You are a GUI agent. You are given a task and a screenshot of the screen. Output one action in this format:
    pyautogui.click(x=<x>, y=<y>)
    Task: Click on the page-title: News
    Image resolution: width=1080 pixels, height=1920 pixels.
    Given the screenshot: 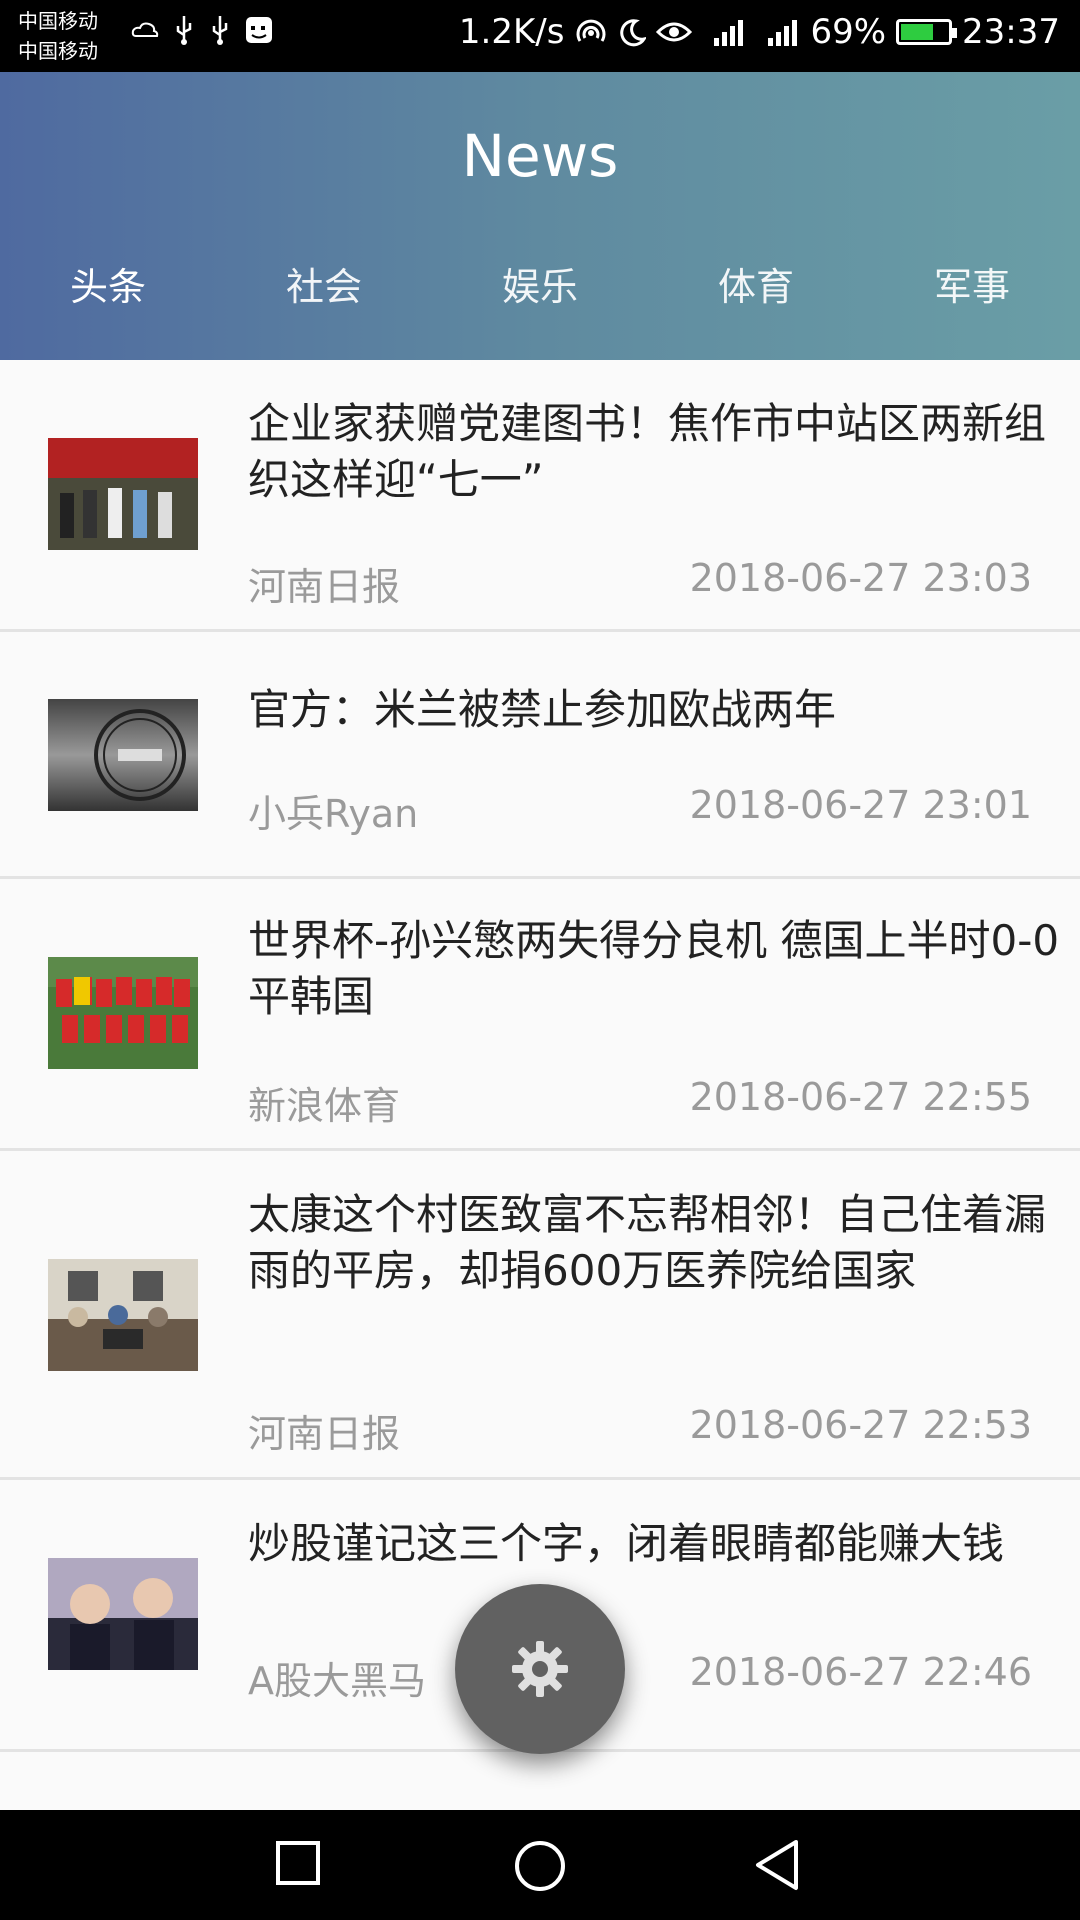 What is the action you would take?
    pyautogui.click(x=540, y=156)
    